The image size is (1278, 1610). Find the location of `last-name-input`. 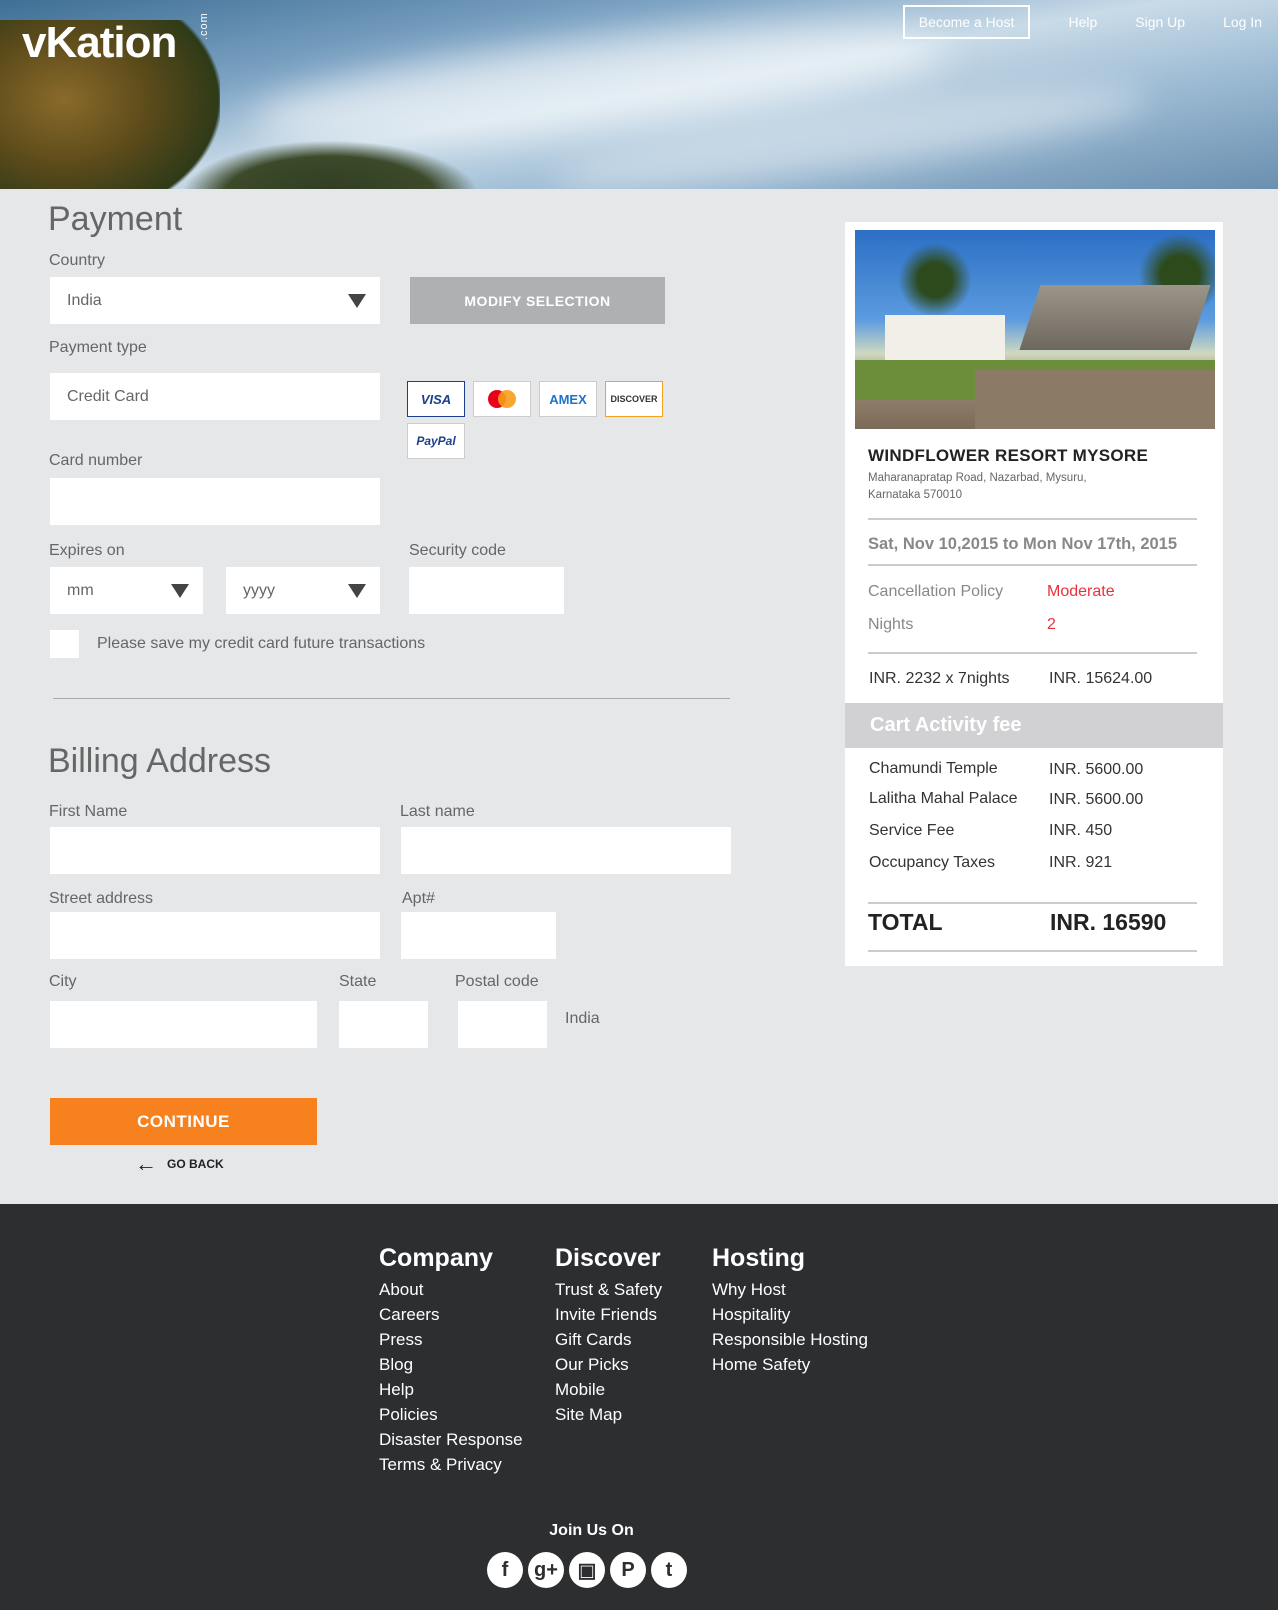

last-name-input is located at coordinates (566, 850).